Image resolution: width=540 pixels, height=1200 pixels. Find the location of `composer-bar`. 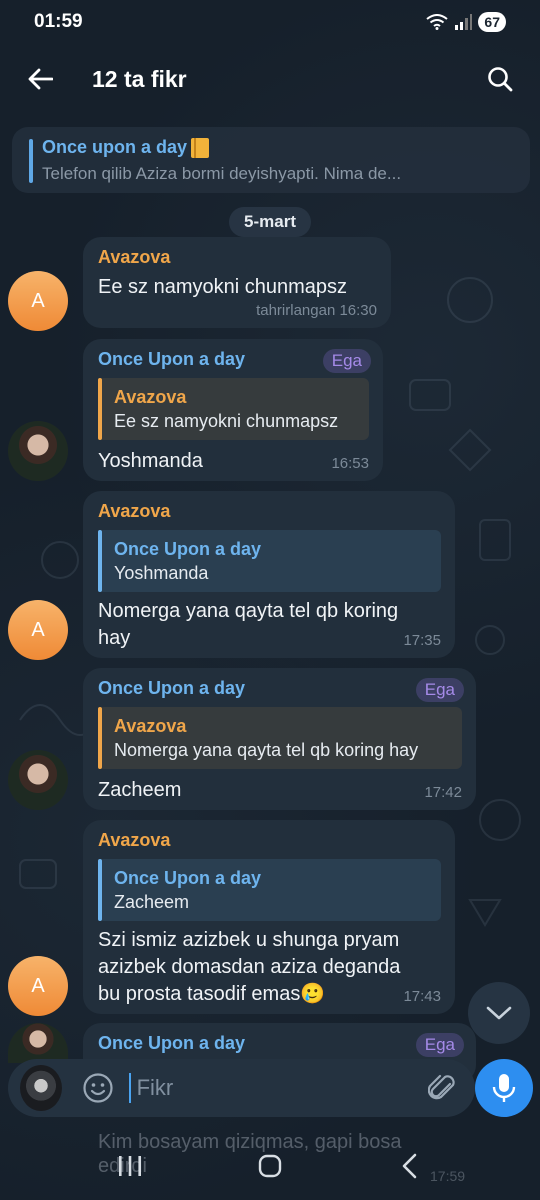

composer-bar is located at coordinates (241, 1088).